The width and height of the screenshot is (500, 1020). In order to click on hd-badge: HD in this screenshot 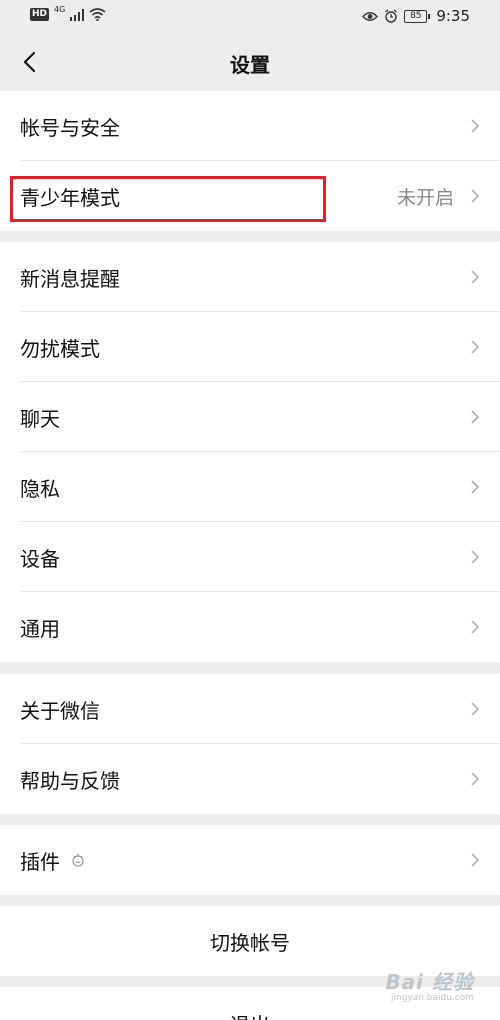, I will do `click(40, 14)`.